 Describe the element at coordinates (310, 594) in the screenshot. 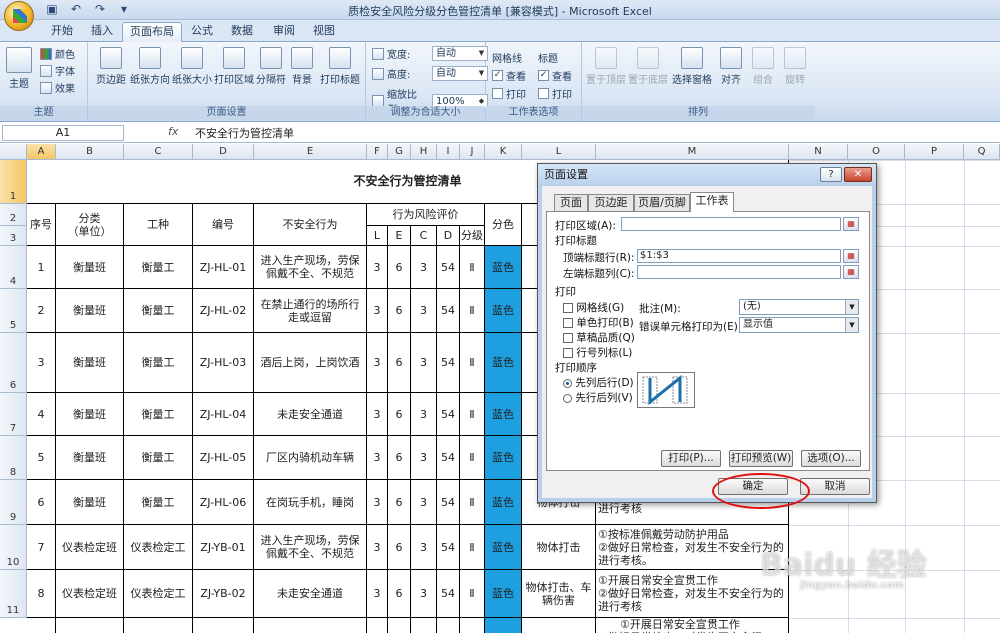

I see `cell-behavior: 未走安全通道` at that location.